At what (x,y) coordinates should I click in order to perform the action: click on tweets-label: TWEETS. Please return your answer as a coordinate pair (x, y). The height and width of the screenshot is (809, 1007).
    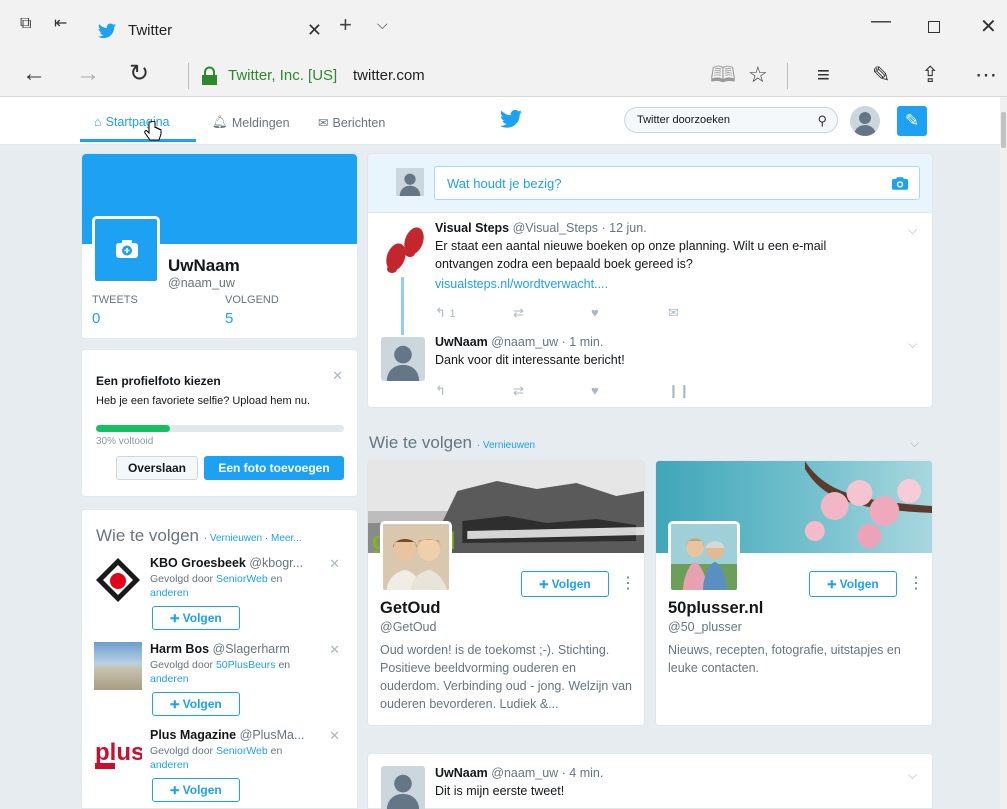
    Looking at the image, I should click on (115, 300).